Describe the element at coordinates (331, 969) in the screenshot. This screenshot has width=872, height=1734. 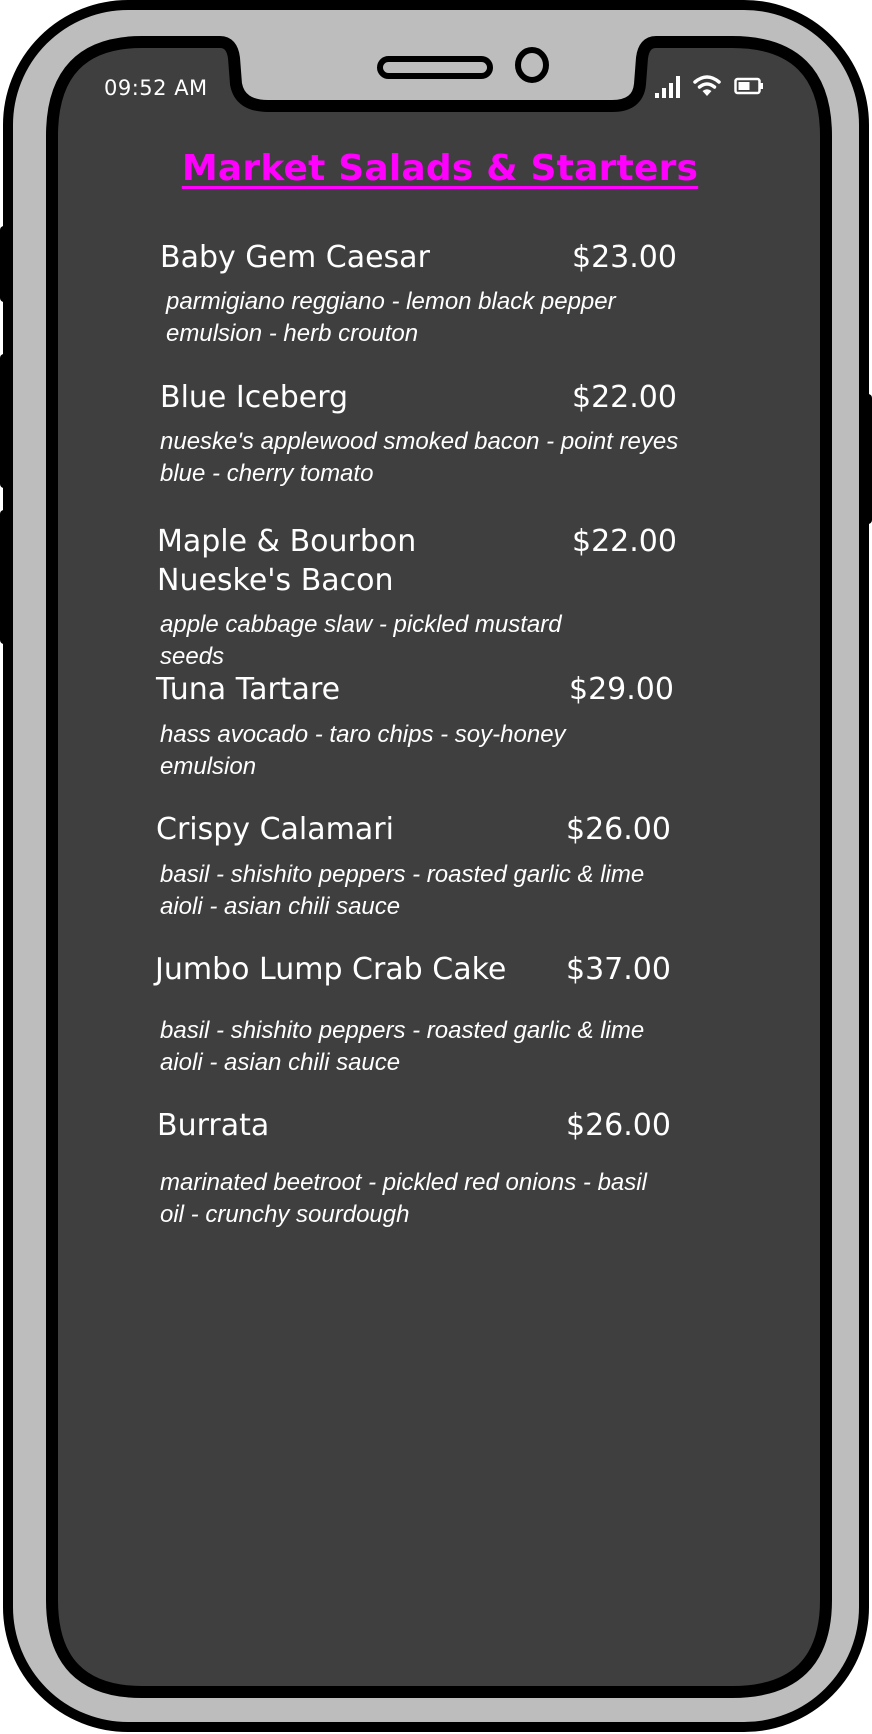
I see `item-name: Jumbo Lump Crab Cake` at that location.